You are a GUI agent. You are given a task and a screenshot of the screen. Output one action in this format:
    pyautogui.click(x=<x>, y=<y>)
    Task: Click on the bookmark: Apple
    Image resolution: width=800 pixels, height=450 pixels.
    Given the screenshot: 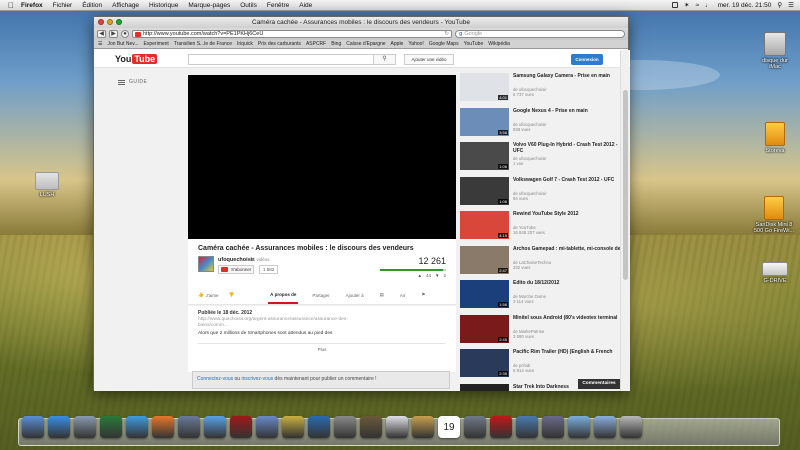 What is the action you would take?
    pyautogui.click(x=397, y=44)
    